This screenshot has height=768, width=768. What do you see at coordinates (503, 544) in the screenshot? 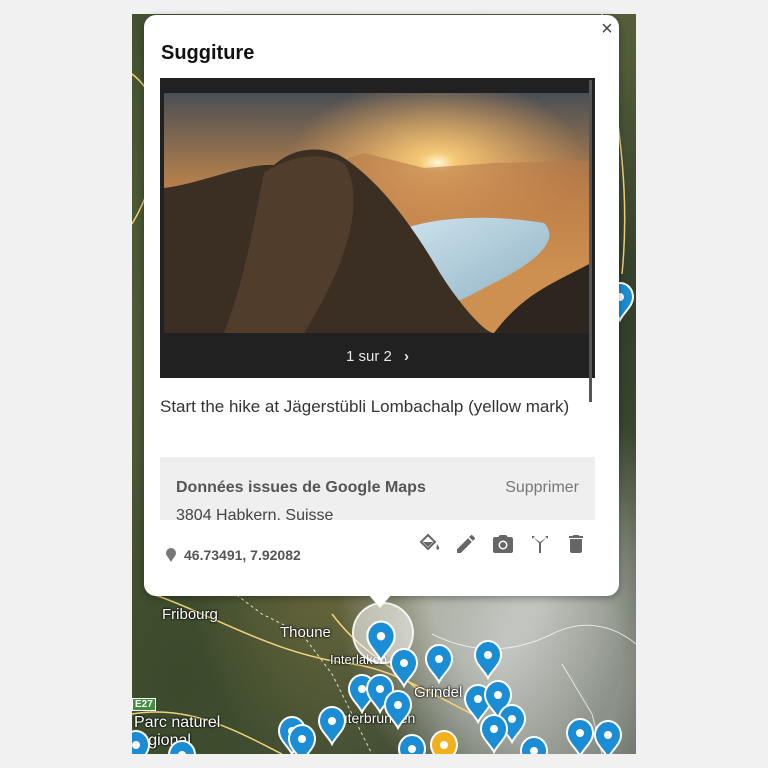
I see `camera-icon` at bounding box center [503, 544].